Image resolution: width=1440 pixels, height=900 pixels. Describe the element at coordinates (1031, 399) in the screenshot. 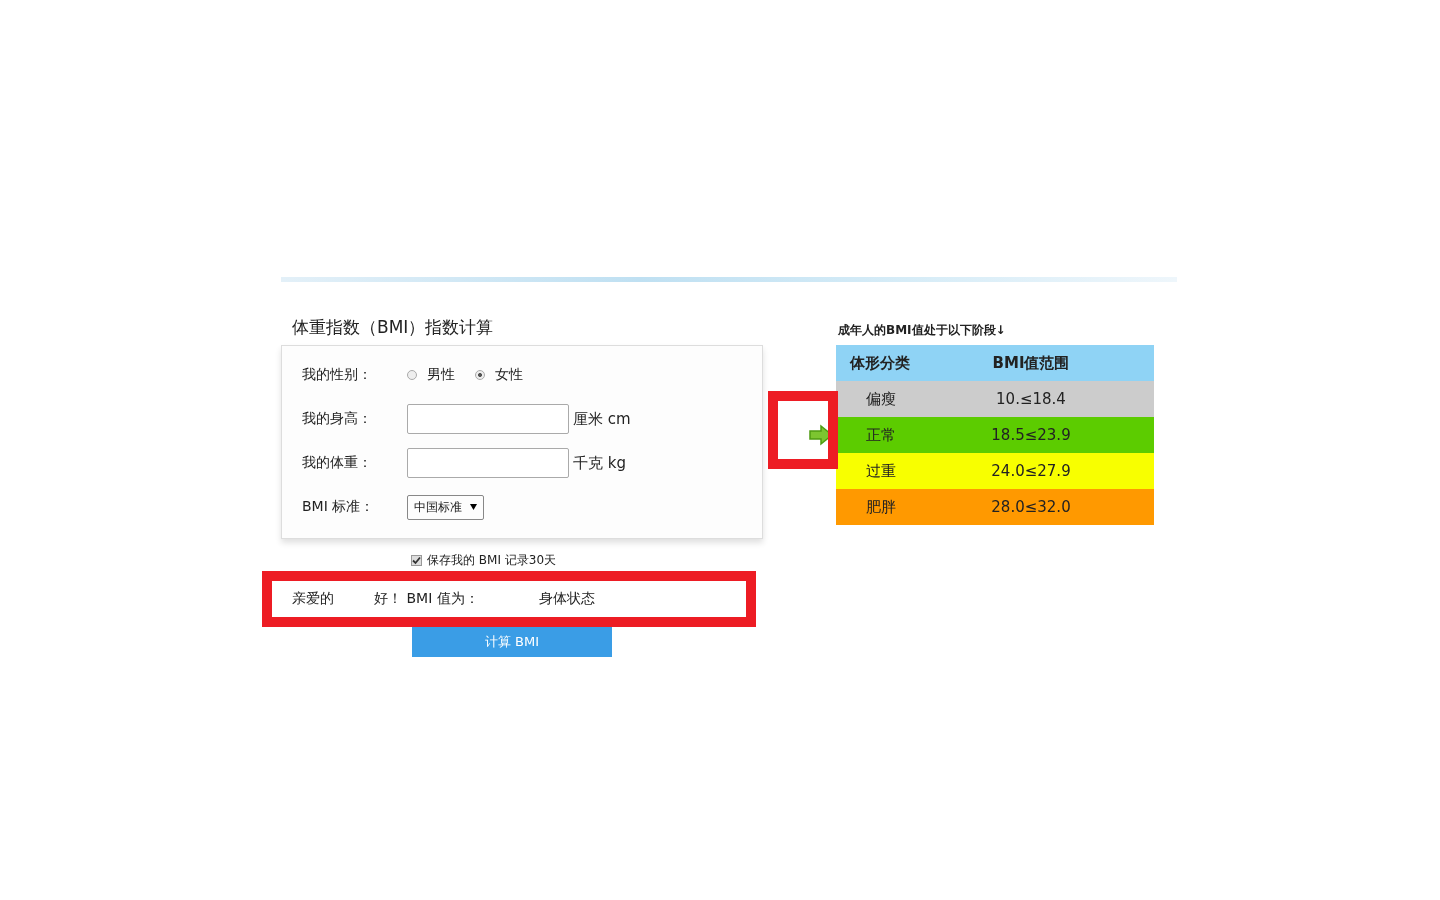

I see `table-cell-text: 10.≤18.4` at that location.